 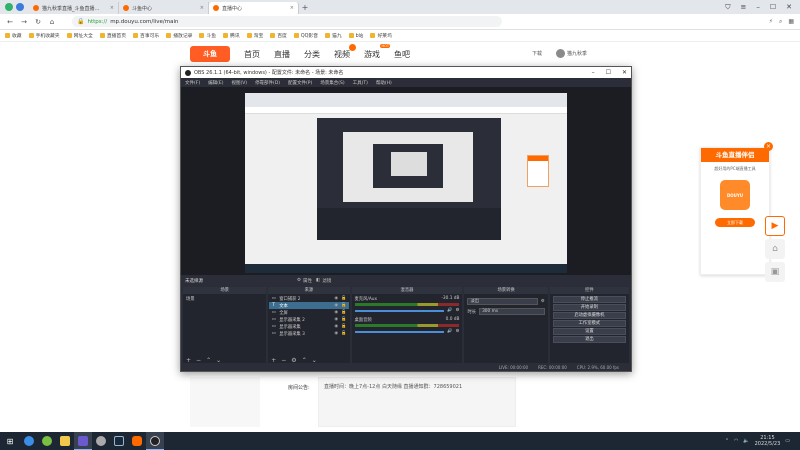 What do you see at coordinates (146, 35) in the screenshot?
I see `bookmark-item: 百事可乐` at bounding box center [146, 35].